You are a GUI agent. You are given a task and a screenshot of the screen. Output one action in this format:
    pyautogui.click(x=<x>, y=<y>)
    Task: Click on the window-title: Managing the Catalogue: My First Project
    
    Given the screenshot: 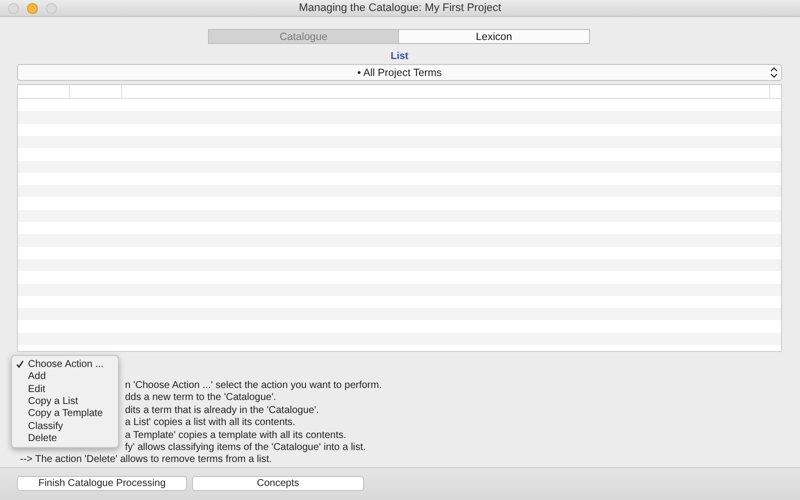 What is the action you would take?
    pyautogui.click(x=400, y=8)
    